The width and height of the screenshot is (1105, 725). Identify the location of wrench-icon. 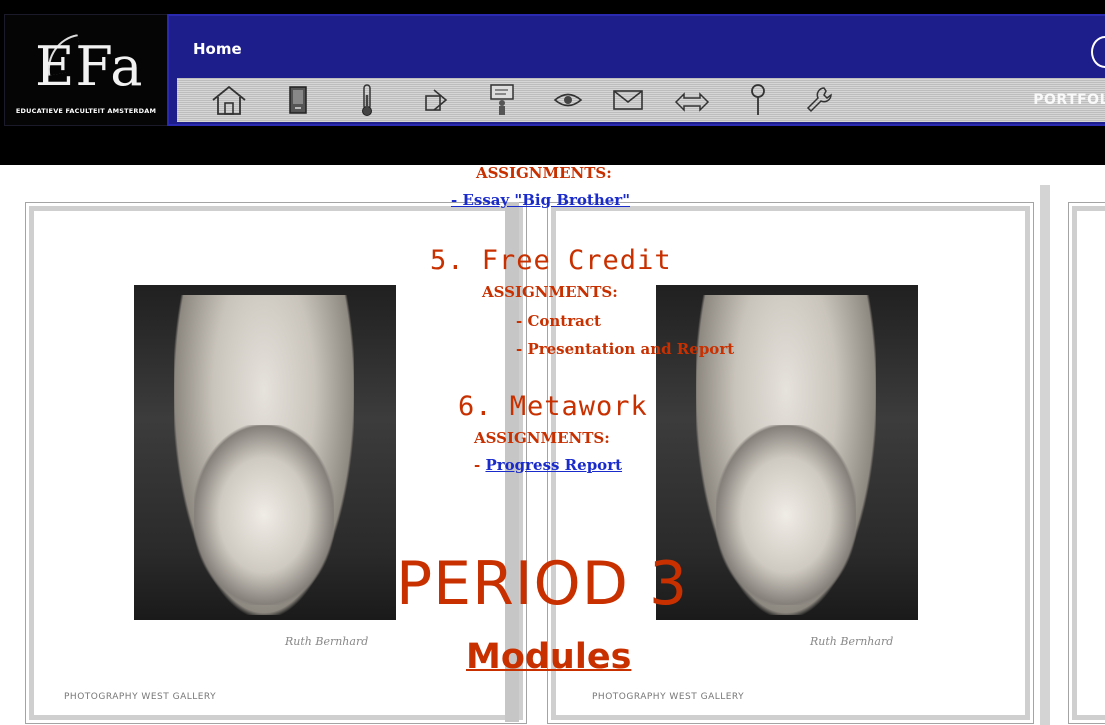
(819, 100).